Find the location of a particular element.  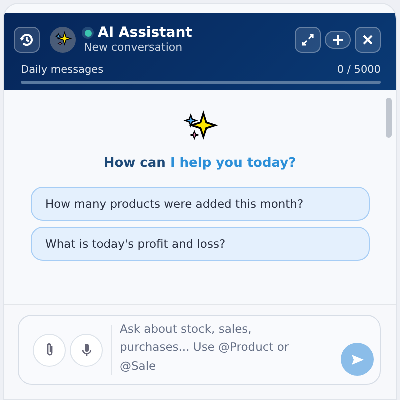

microphone-button is located at coordinates (86, 350).